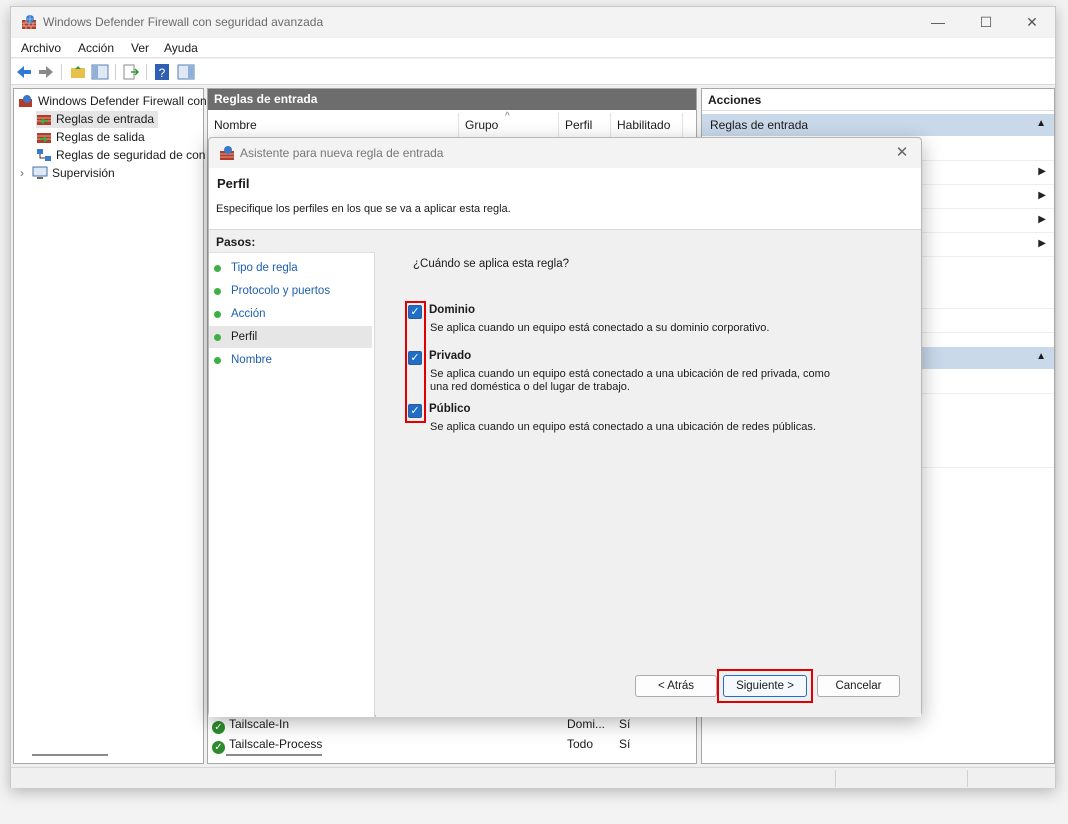 Image resolution: width=1068 pixels, height=824 pixels. What do you see at coordinates (580, 744) in the screenshot?
I see `row-profile: Todo` at bounding box center [580, 744].